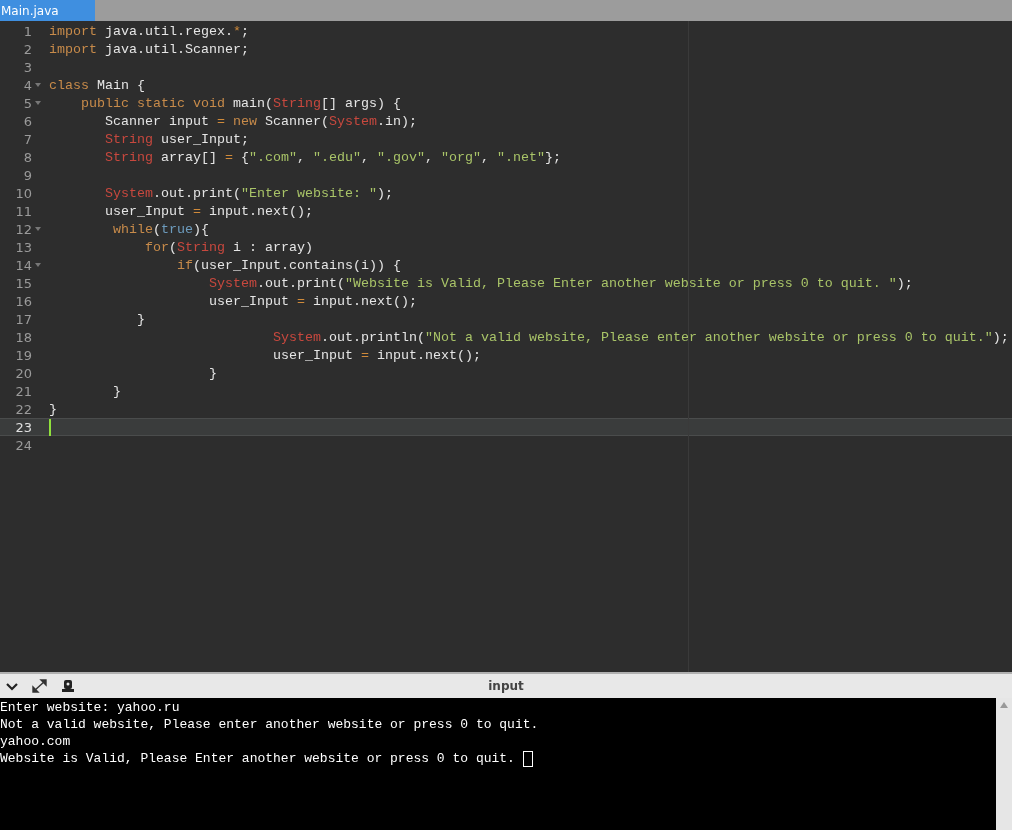  I want to click on line-number: 2, so click(27, 49).